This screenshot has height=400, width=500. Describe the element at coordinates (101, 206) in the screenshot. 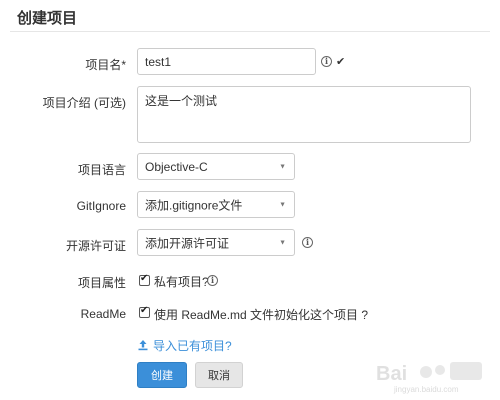

I see `gitignore-label: GitIgnore` at that location.